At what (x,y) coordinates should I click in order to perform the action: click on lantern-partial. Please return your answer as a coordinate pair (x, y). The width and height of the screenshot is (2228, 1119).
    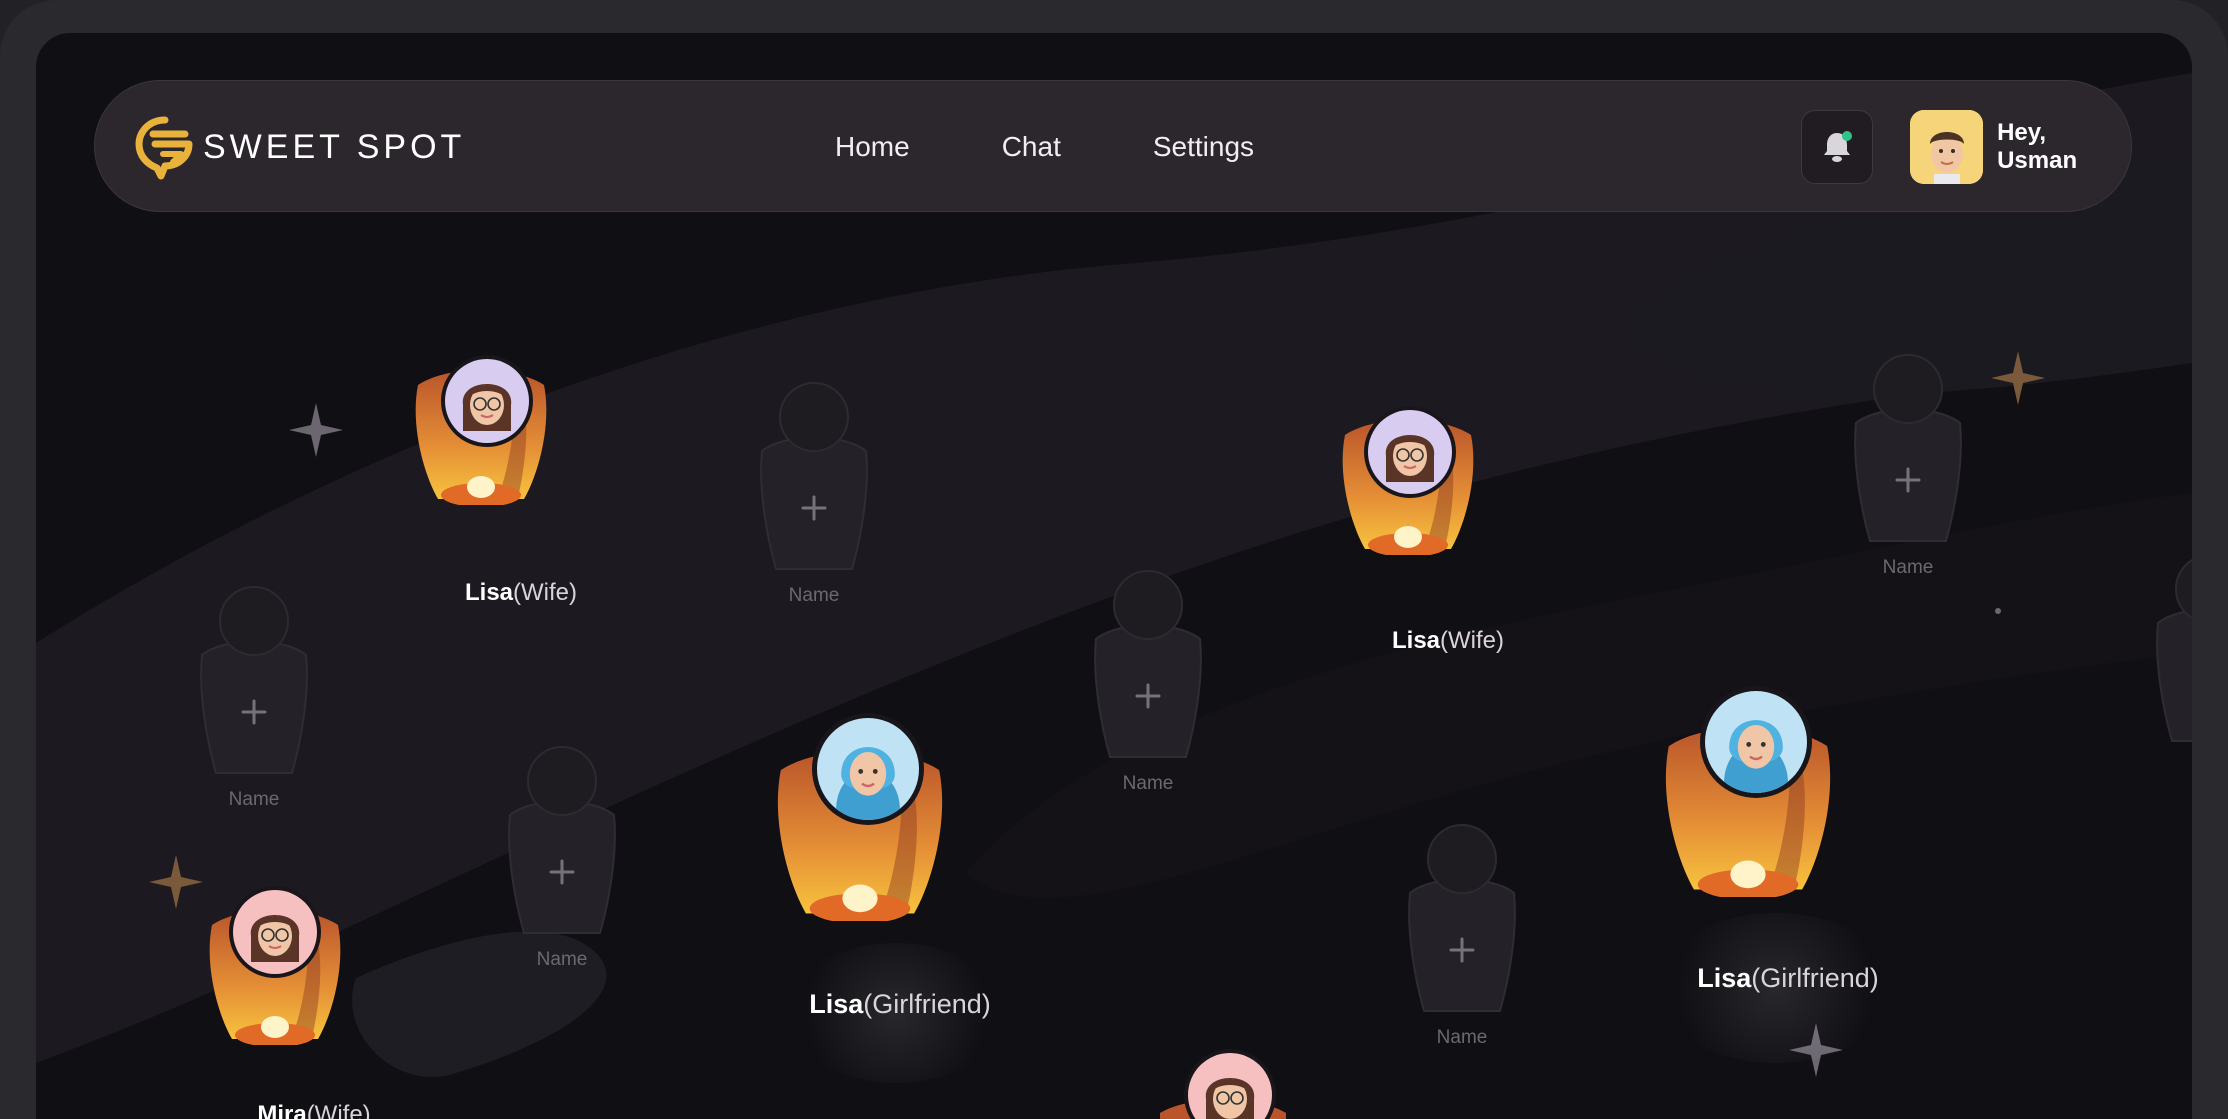
    Looking at the image, I should click on (1223, 1084).